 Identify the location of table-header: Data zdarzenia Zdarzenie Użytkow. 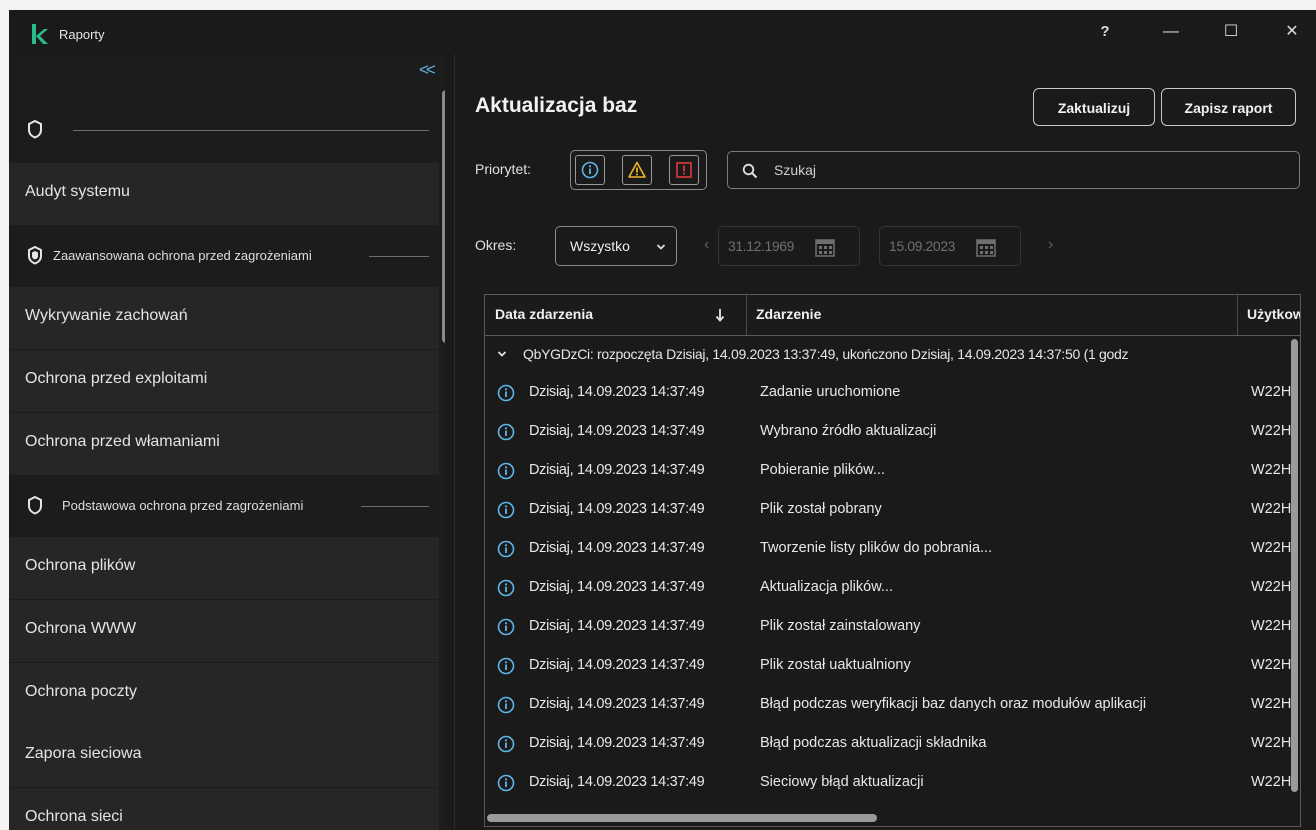
(892, 315).